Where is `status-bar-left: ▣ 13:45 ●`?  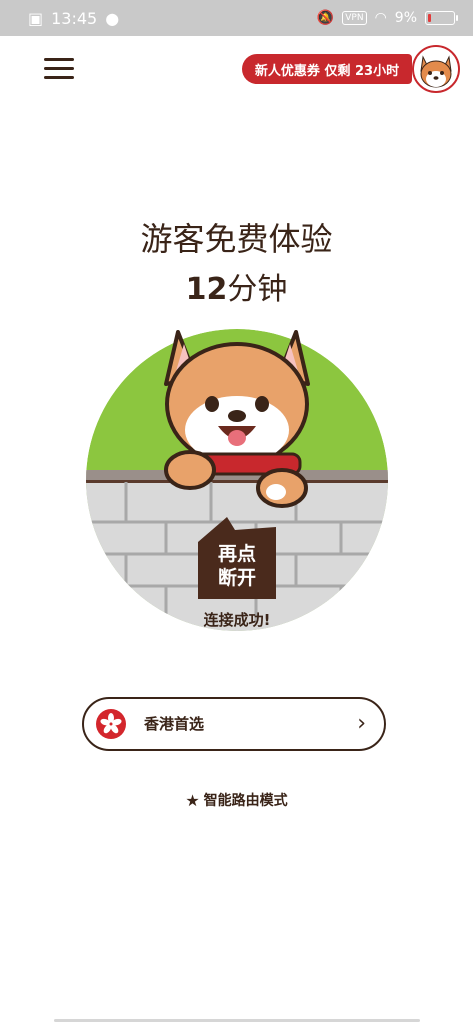 status-bar-left: ▣ 13:45 ● is located at coordinates (73, 18).